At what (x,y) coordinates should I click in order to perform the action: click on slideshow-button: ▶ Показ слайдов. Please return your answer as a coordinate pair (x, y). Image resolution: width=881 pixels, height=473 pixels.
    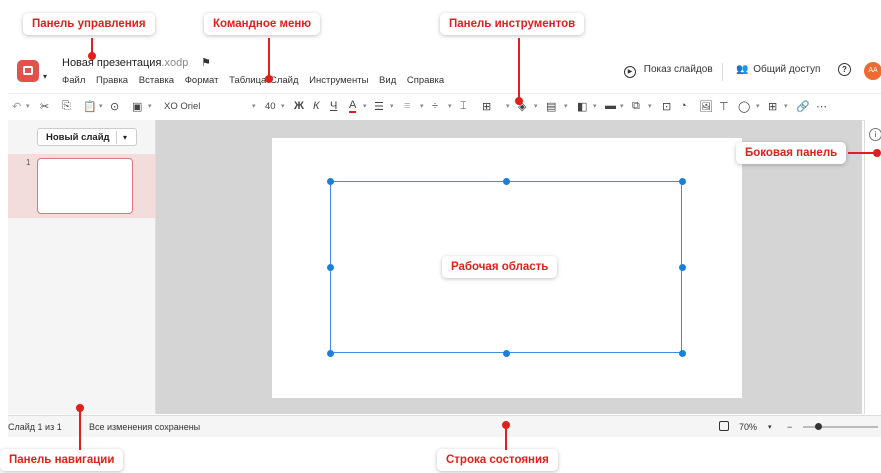
    Looking at the image, I should click on (668, 71).